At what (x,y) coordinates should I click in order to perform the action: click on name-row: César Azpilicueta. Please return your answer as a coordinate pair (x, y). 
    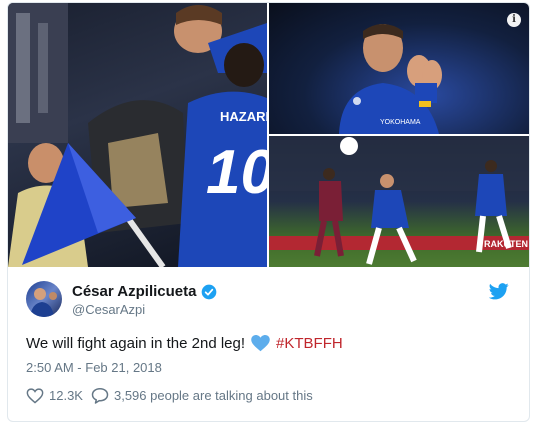
    Looking at the image, I should click on (144, 291).